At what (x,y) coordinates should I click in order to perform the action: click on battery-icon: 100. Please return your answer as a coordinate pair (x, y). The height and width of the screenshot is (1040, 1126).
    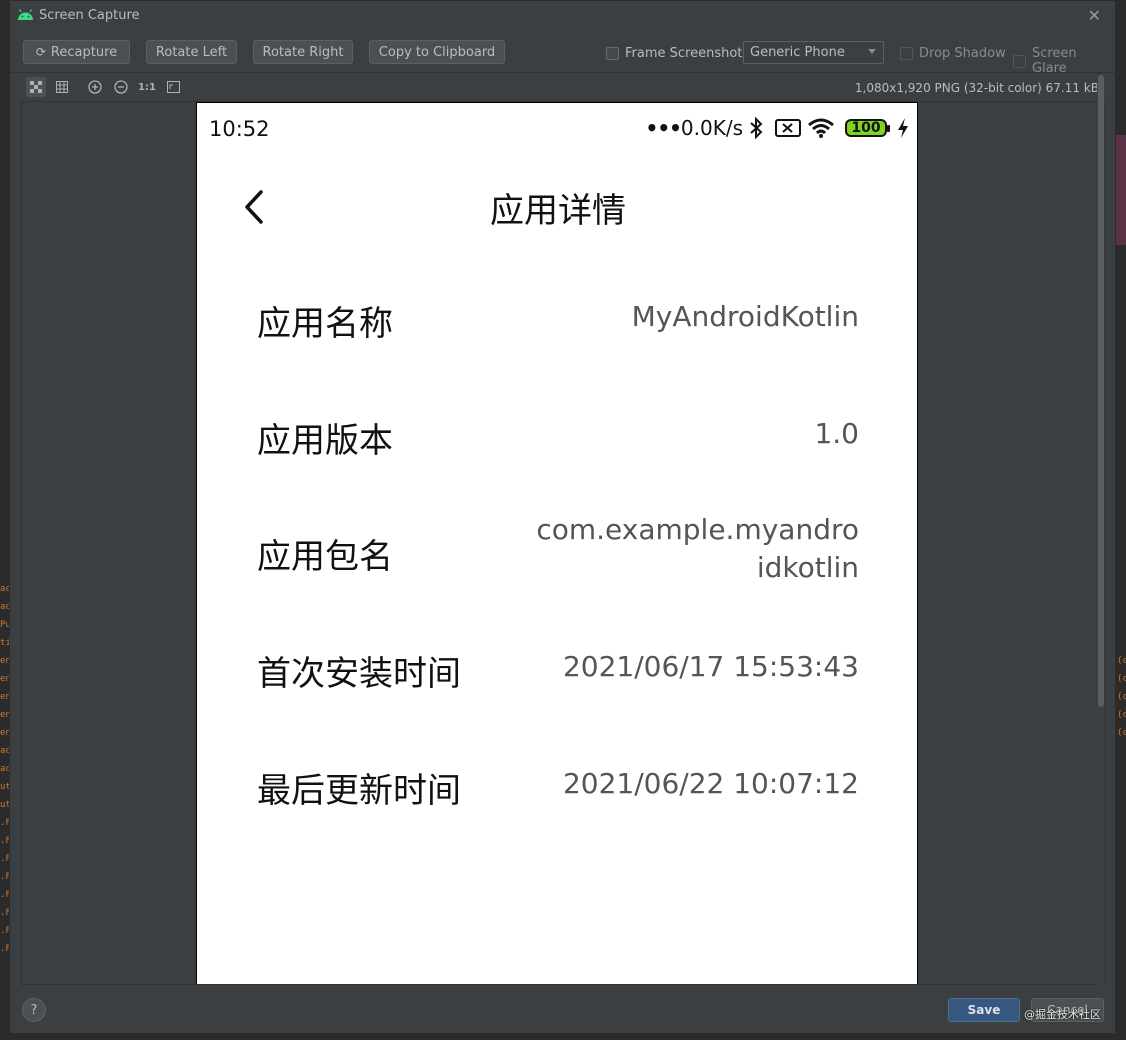
    Looking at the image, I should click on (867, 128).